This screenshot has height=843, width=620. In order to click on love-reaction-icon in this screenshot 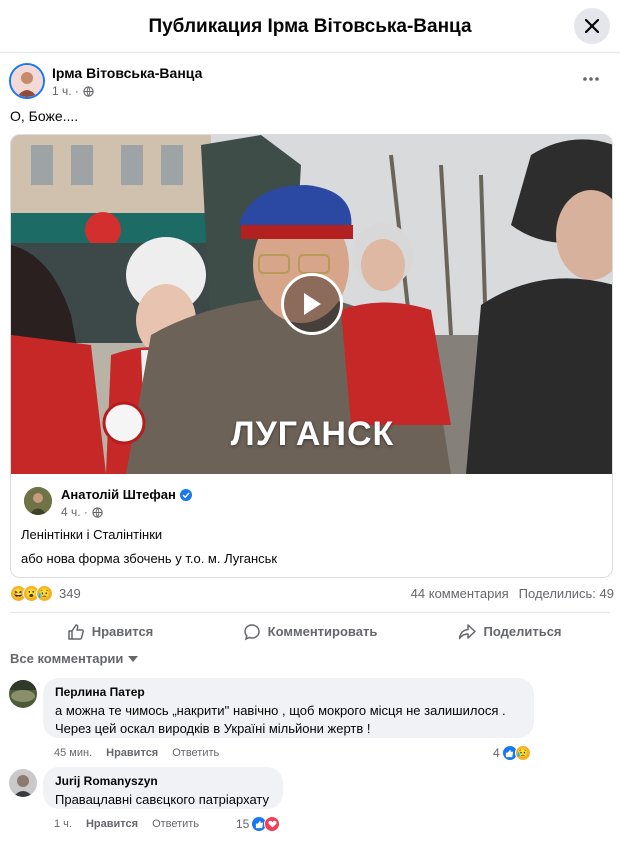, I will do `click(272, 824)`.